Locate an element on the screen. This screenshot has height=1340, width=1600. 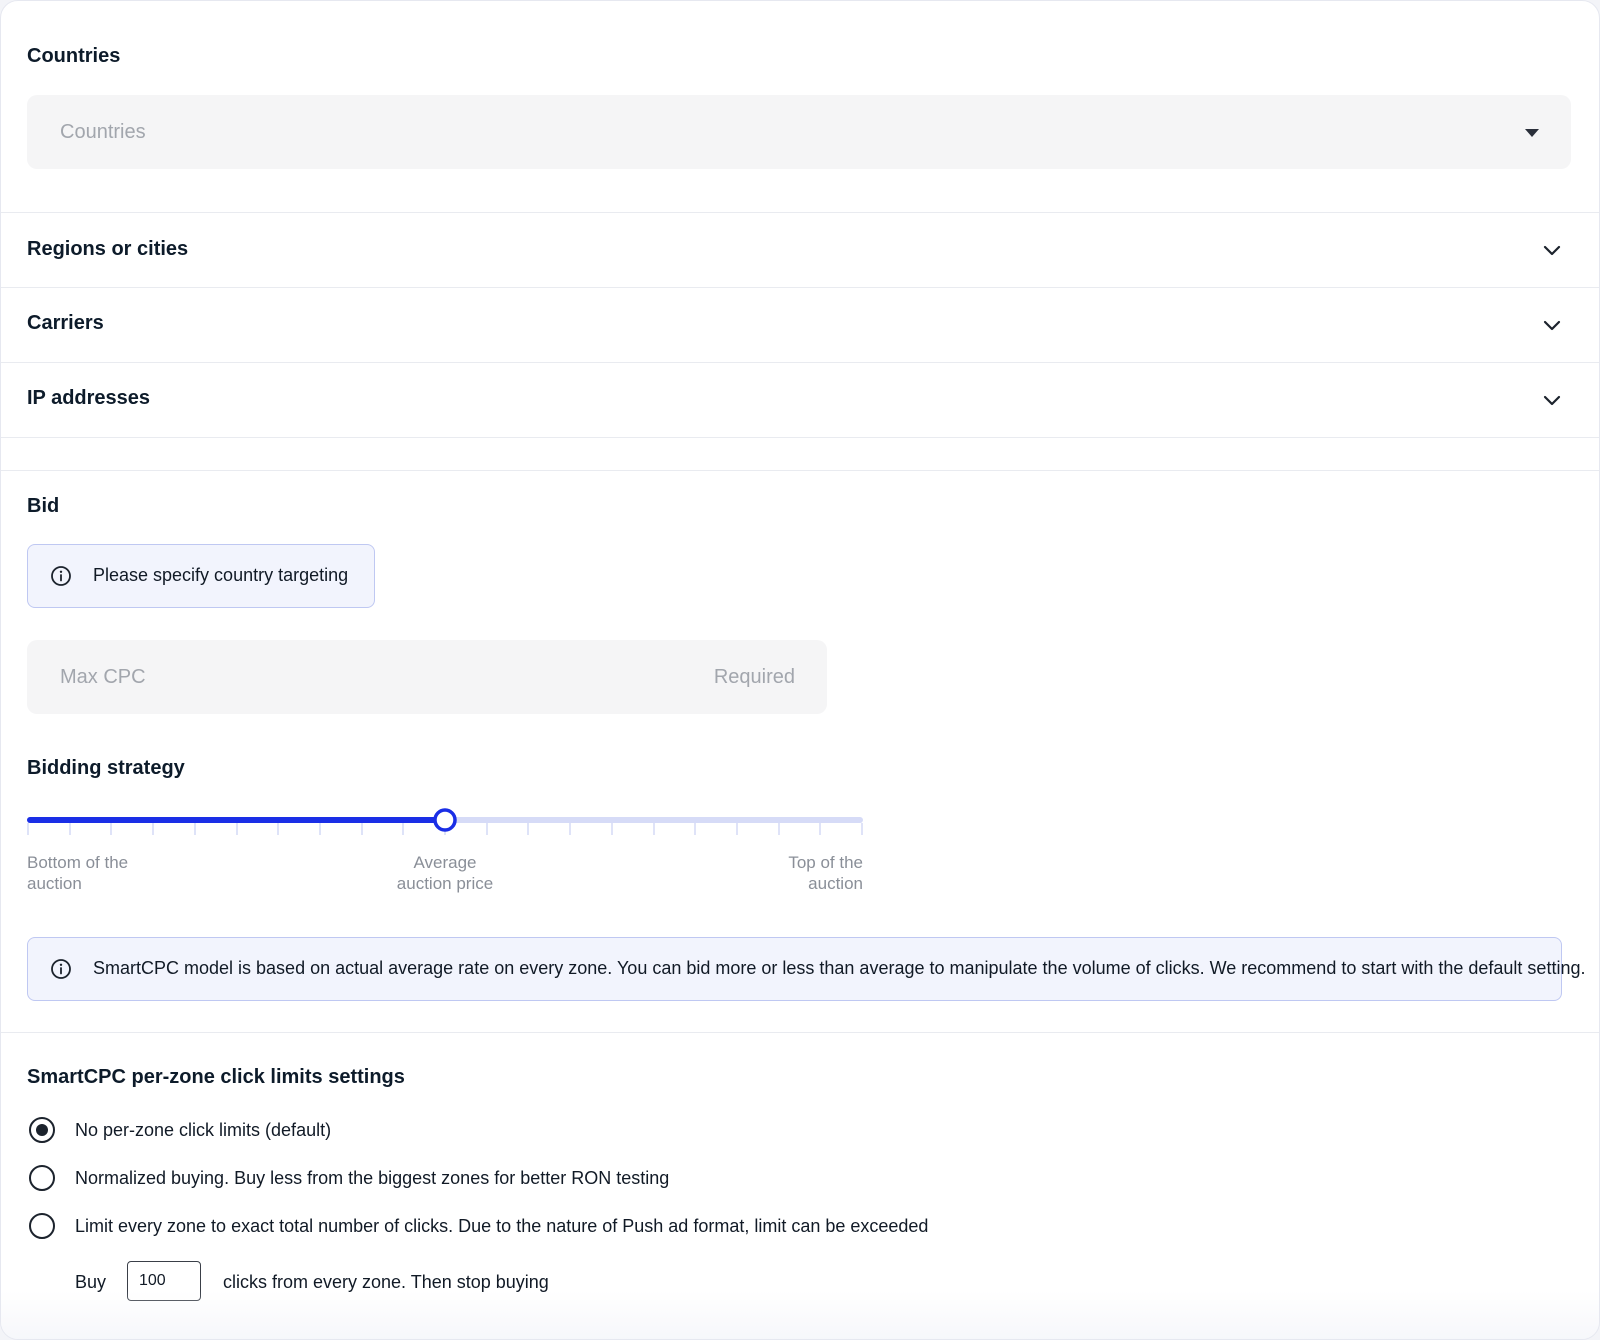
bidding-strategy-slider is located at coordinates (445, 826).